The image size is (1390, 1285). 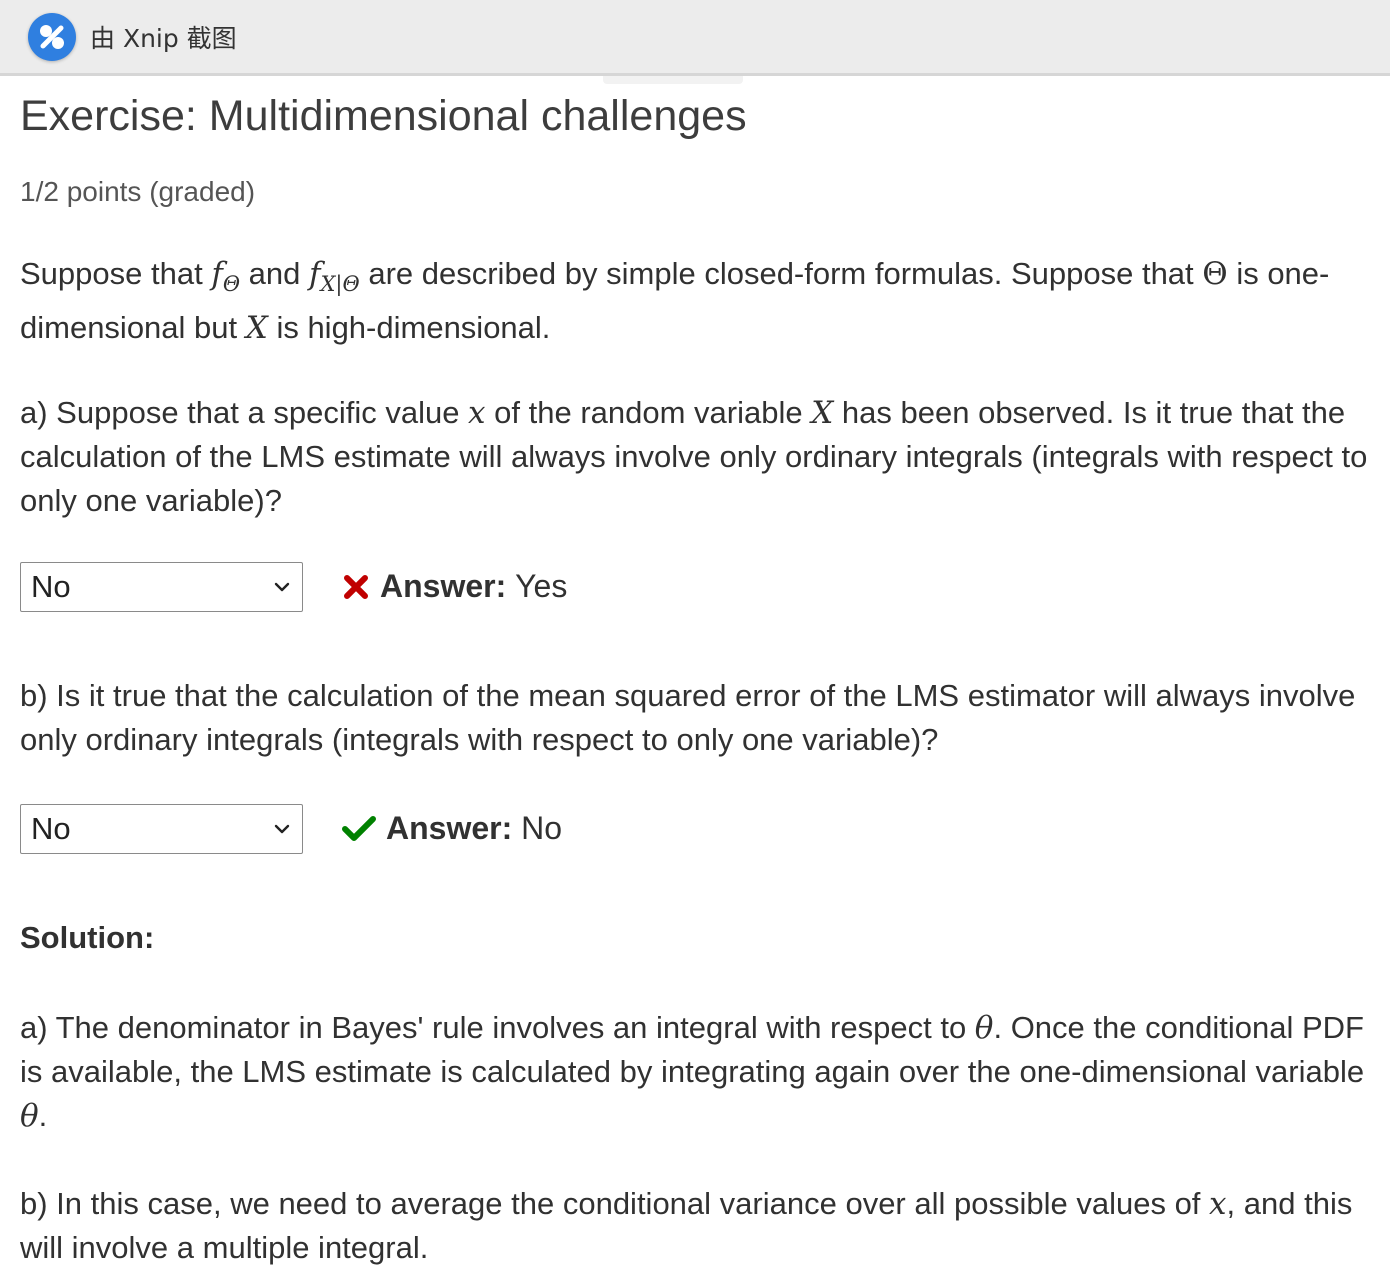 What do you see at coordinates (52, 36) in the screenshot?
I see `xnip-logo-icon` at bounding box center [52, 36].